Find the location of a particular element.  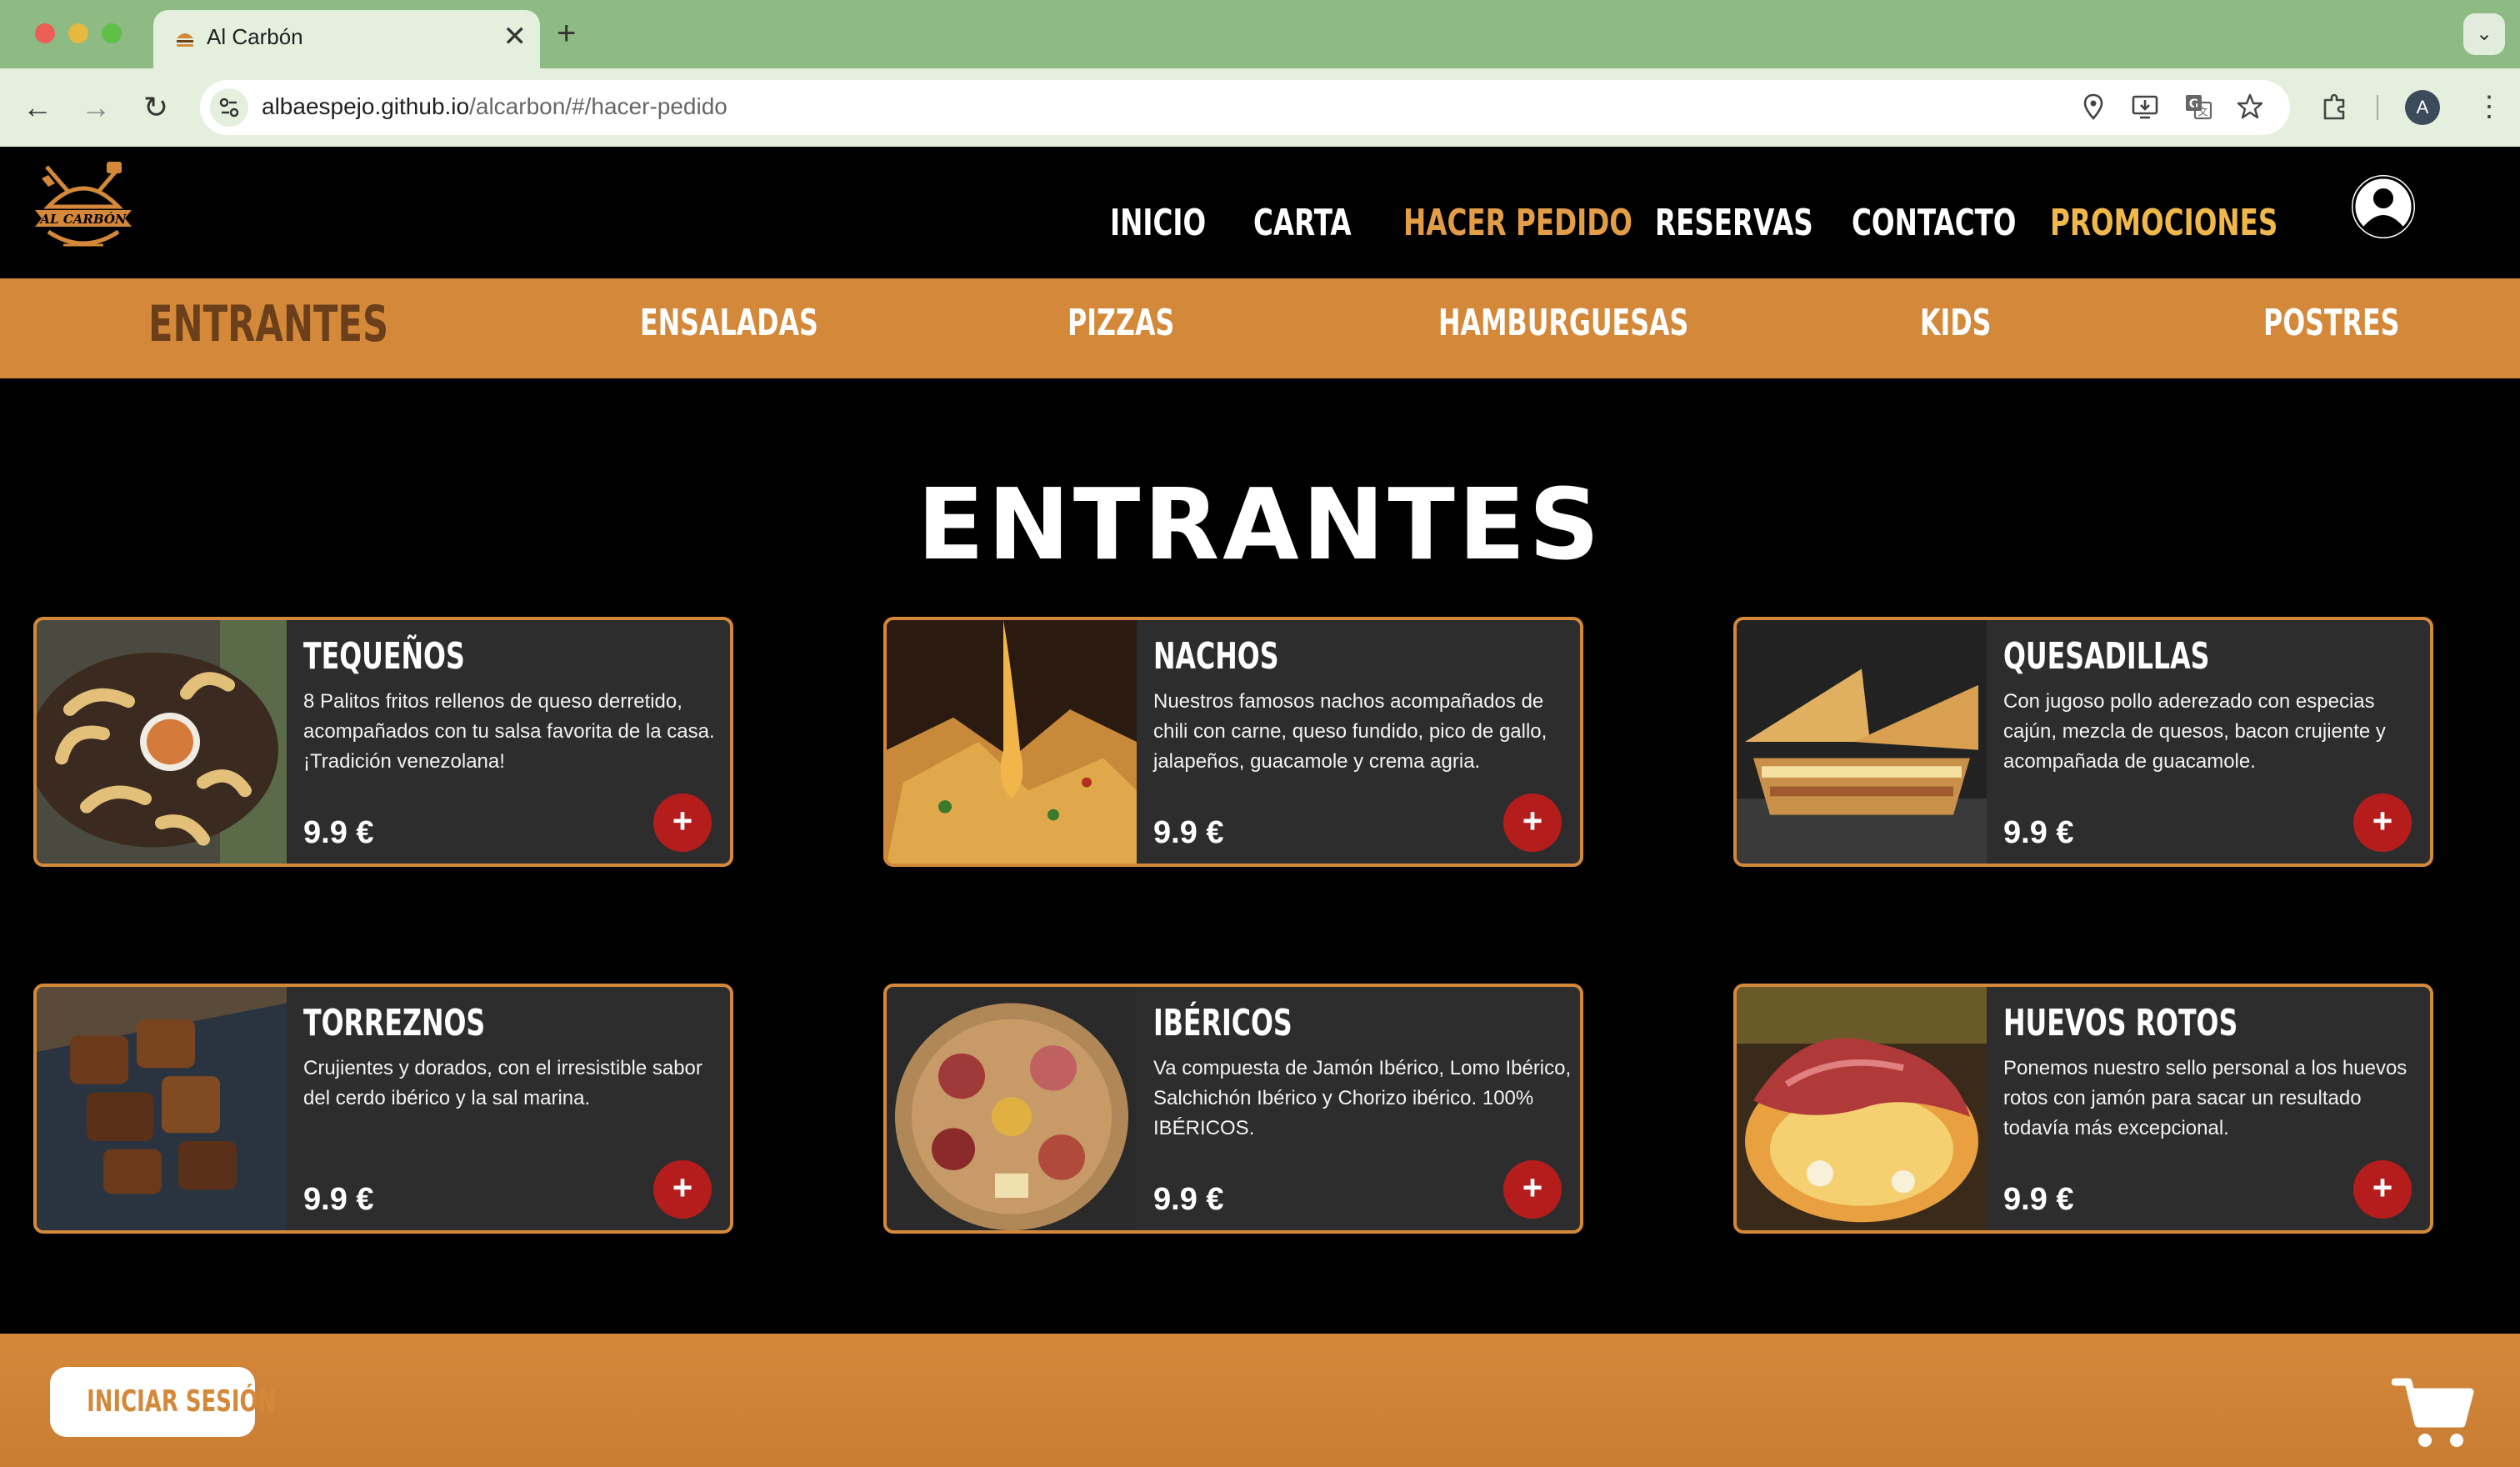

browser-tab-strip: Al Carbón ✕ + ⌄ is located at coordinates (1260, 34).